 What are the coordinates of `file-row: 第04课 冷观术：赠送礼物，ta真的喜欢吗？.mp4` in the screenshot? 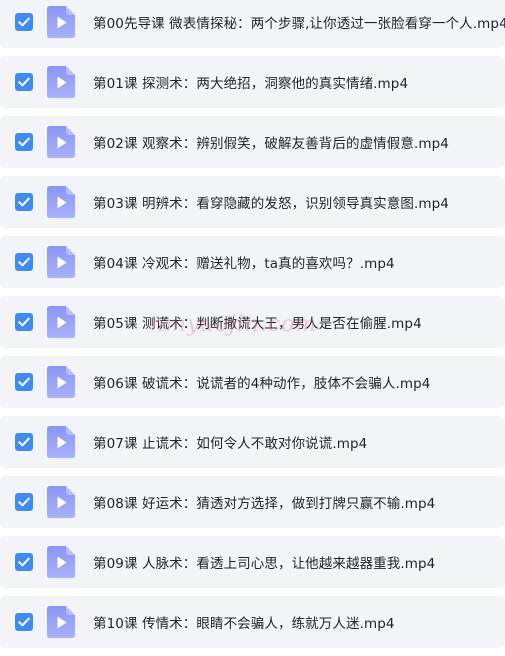 It's located at (252, 262).